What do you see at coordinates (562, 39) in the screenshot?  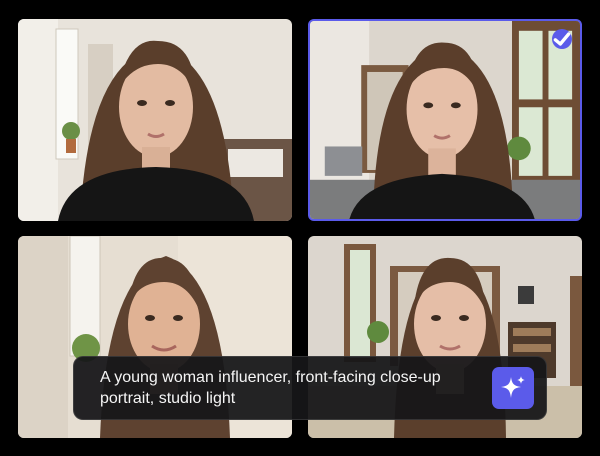 I see `selected-checkmark-icon` at bounding box center [562, 39].